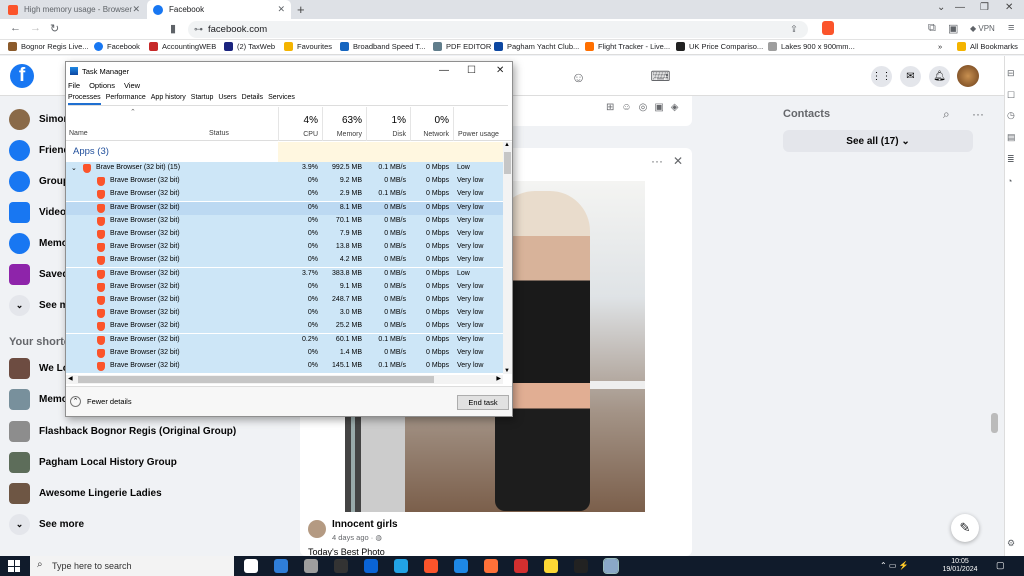 The image size is (1024, 576). What do you see at coordinates (794, 29) in the screenshot?
I see `share-icon: ⇪` at bounding box center [794, 29].